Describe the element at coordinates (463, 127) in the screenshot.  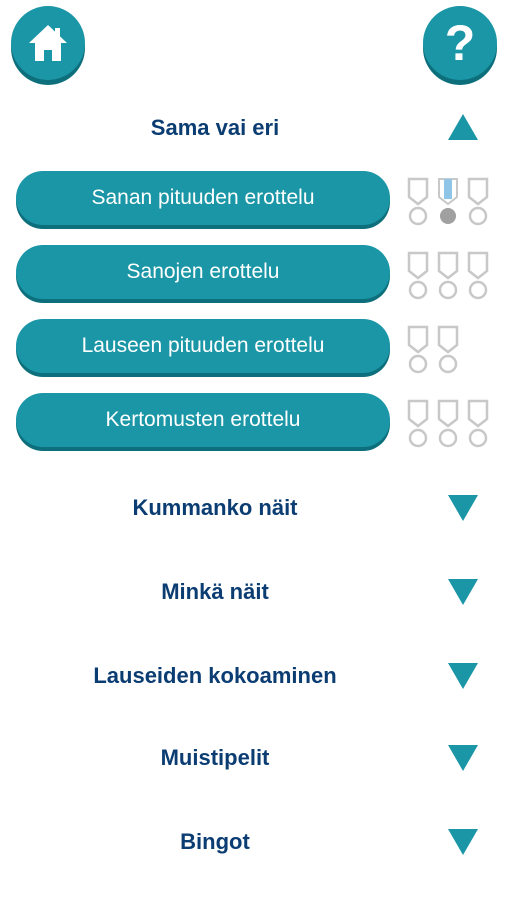
I see `triangle-up-icon` at that location.